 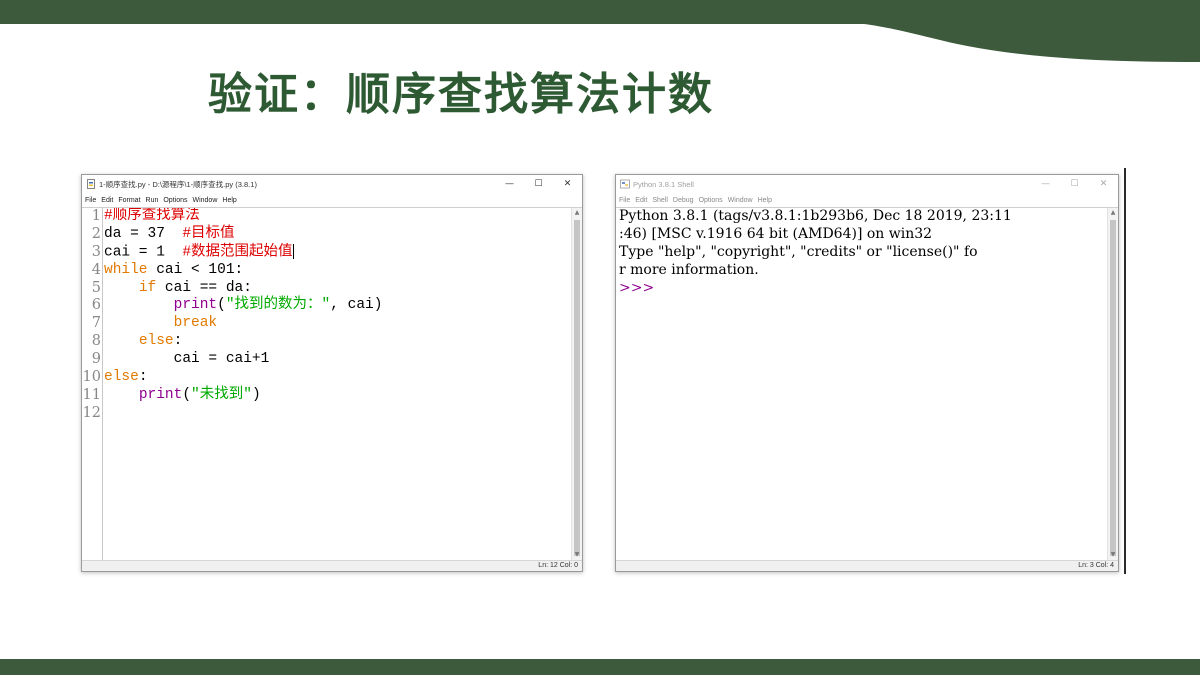 What do you see at coordinates (337, 378) in the screenshot?
I see `code-line-10: else:` at bounding box center [337, 378].